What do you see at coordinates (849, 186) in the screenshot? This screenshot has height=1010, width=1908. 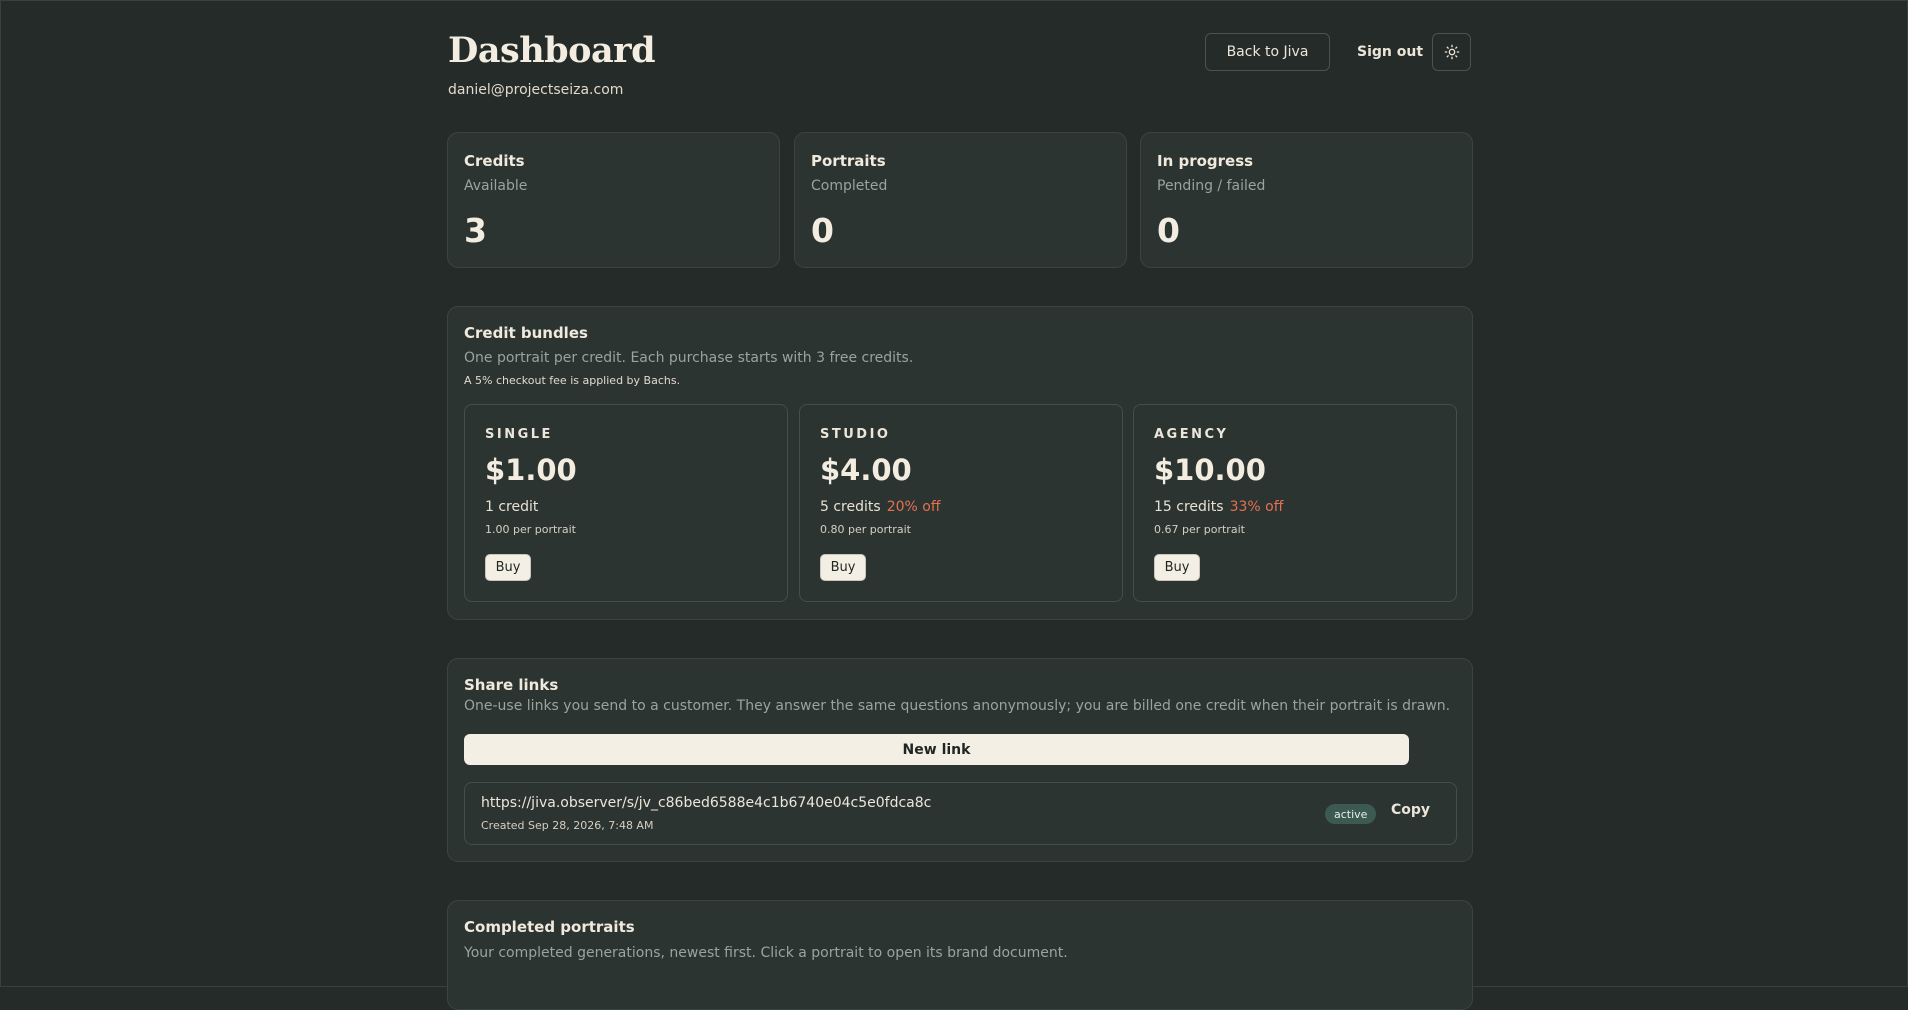 I see `stat-sublabel: Completed` at bounding box center [849, 186].